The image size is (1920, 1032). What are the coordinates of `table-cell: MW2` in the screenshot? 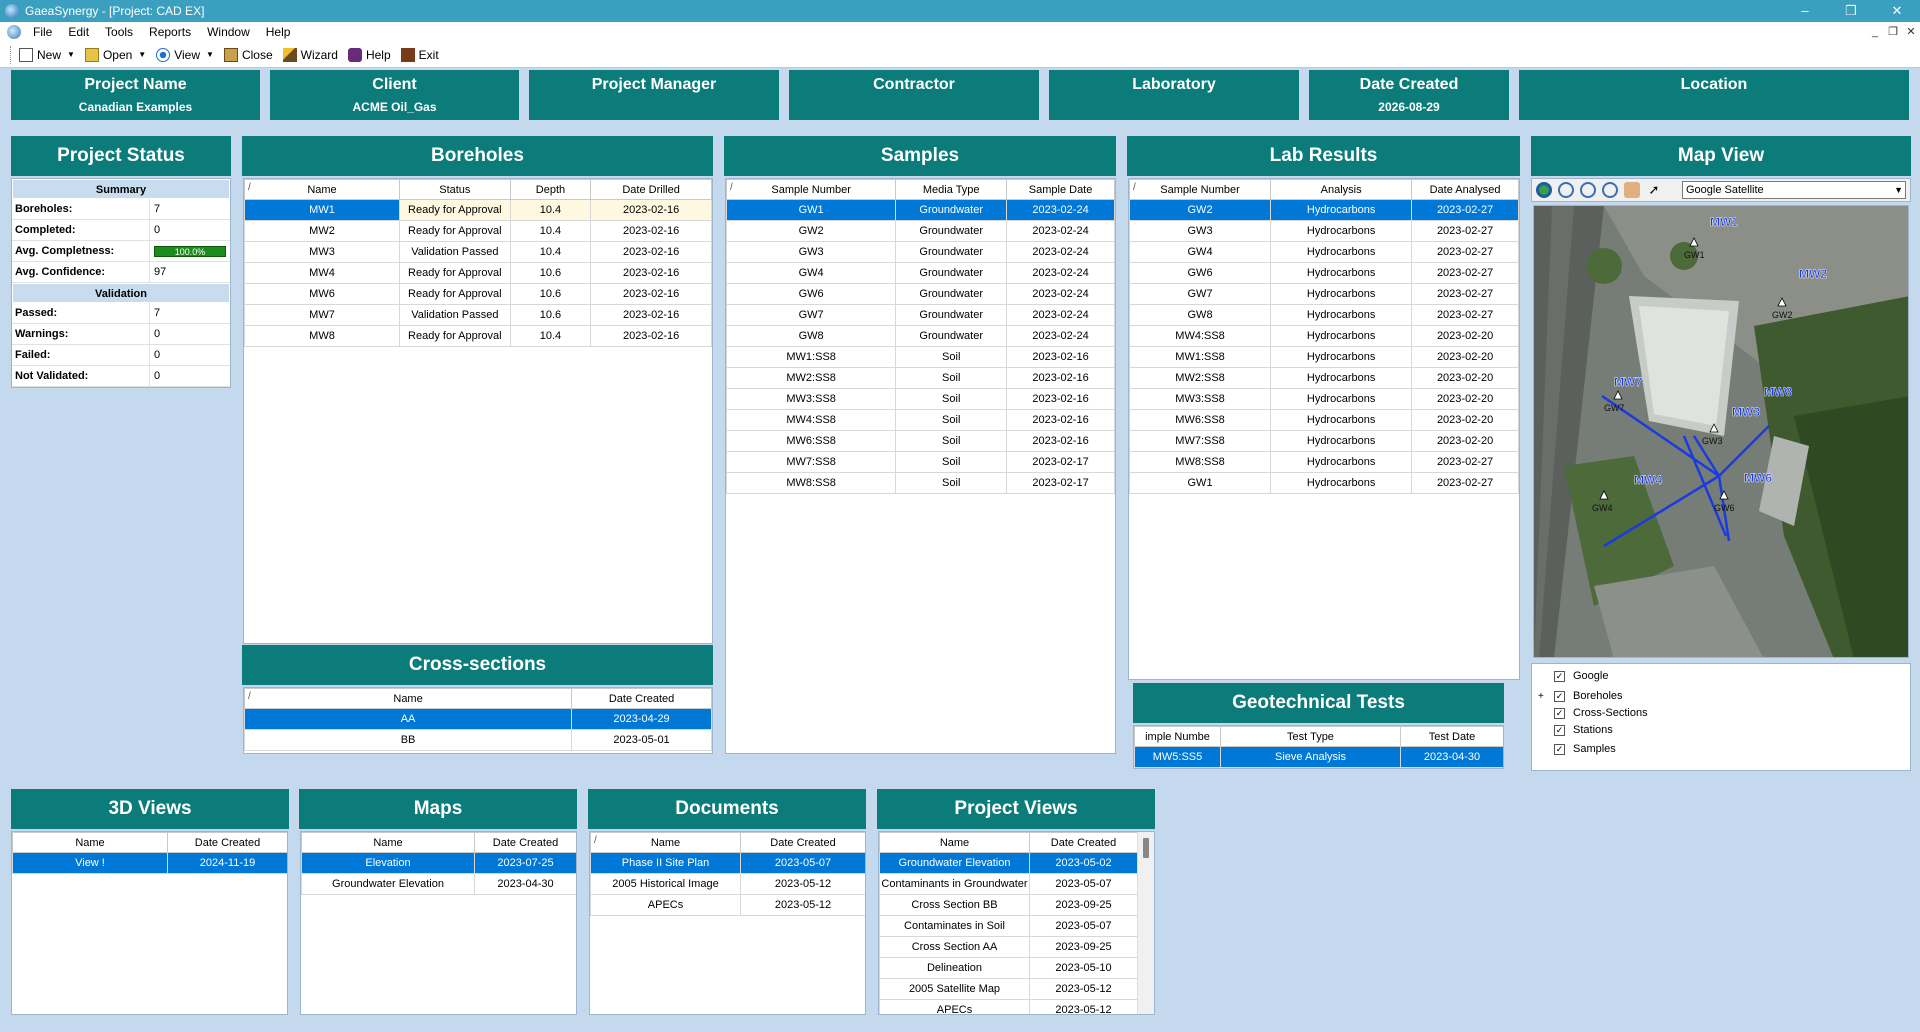 It's located at (322, 231).